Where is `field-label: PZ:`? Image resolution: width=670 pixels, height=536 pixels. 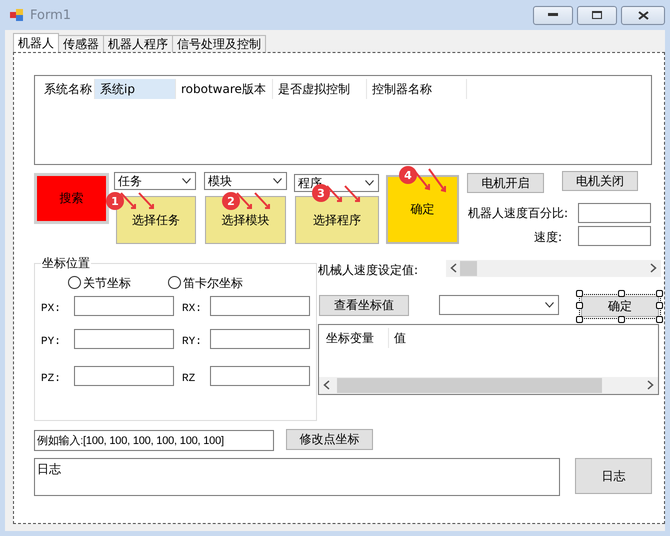
field-label: PZ: is located at coordinates (51, 379).